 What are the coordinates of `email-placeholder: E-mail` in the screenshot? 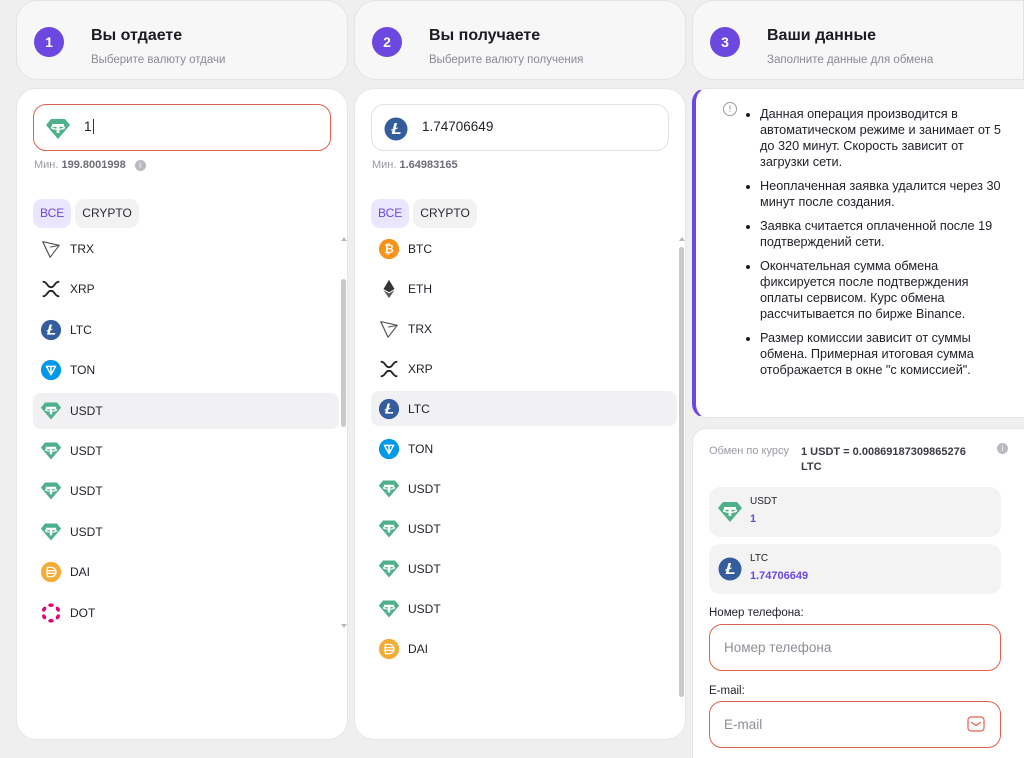 It's located at (743, 724).